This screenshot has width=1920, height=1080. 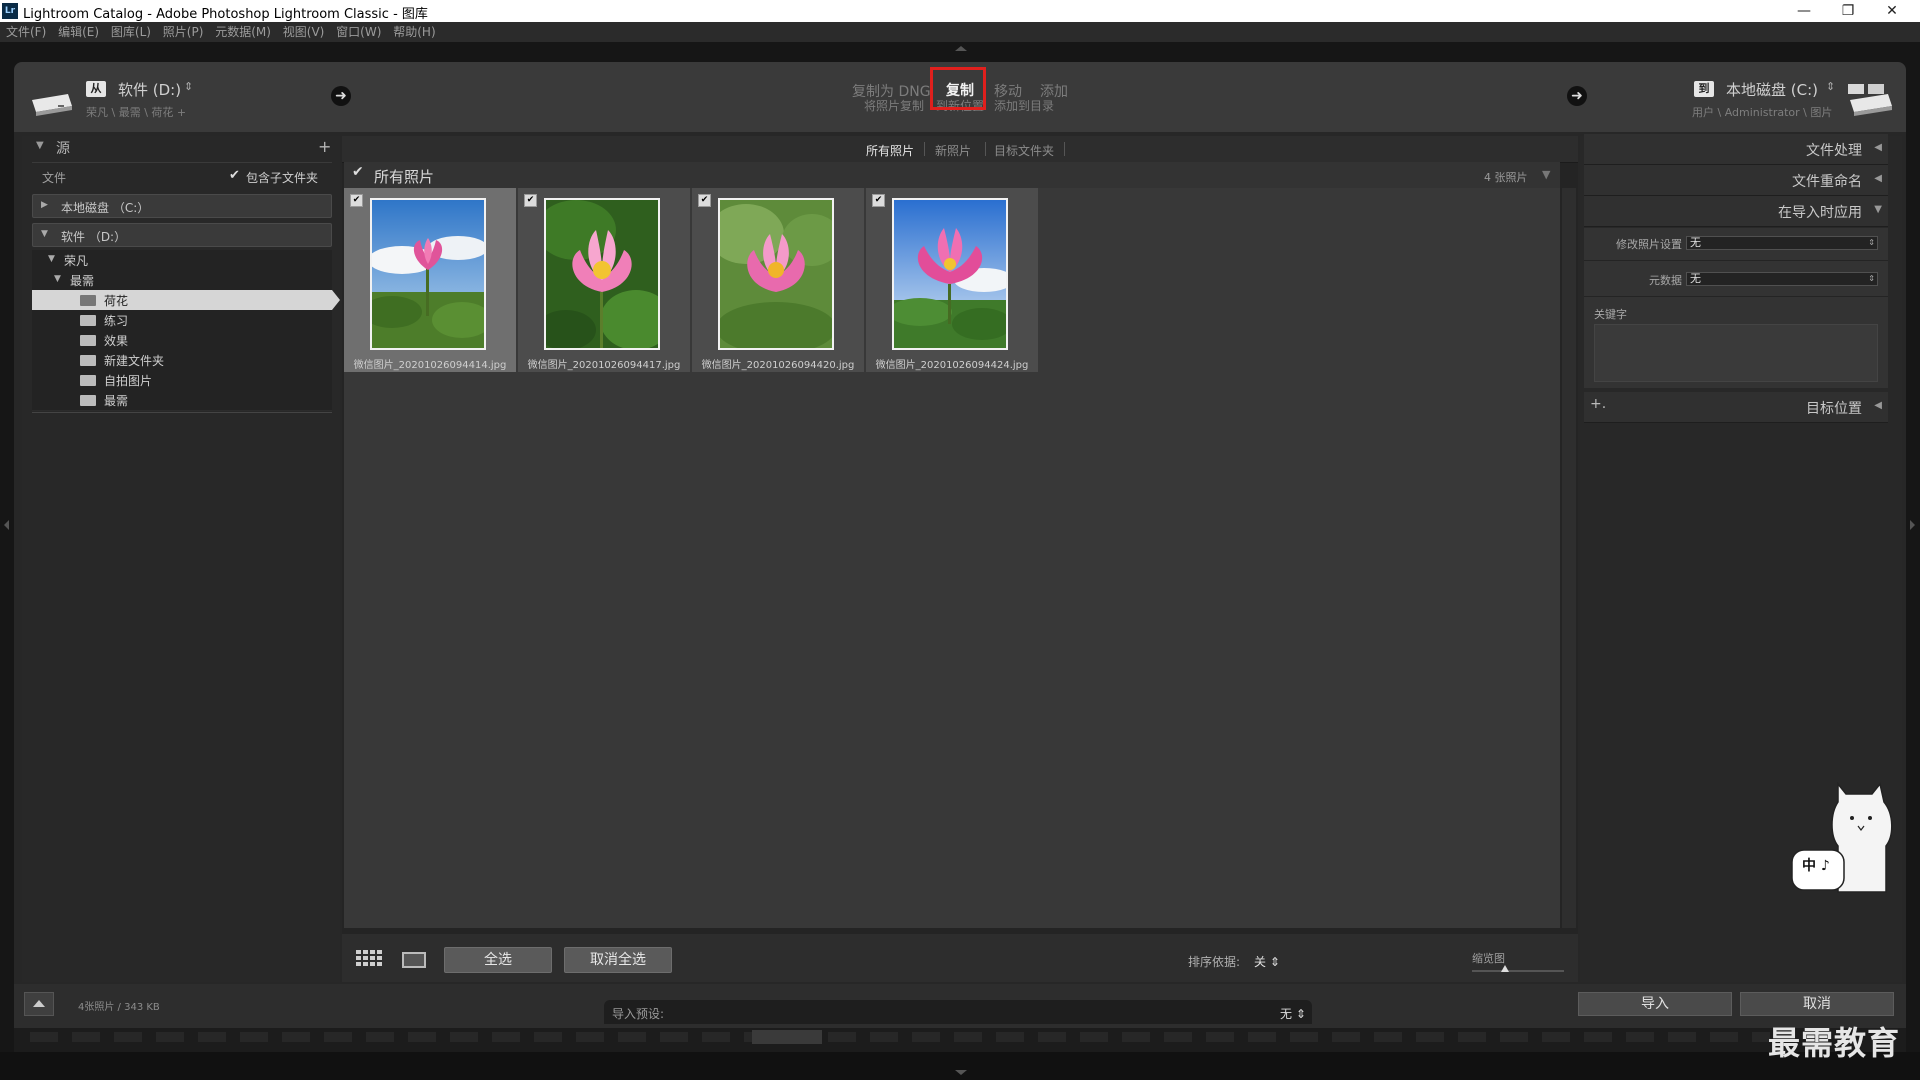 What do you see at coordinates (1878, 178) in the screenshot?
I see `collapse-left-icon: ◀` at bounding box center [1878, 178].